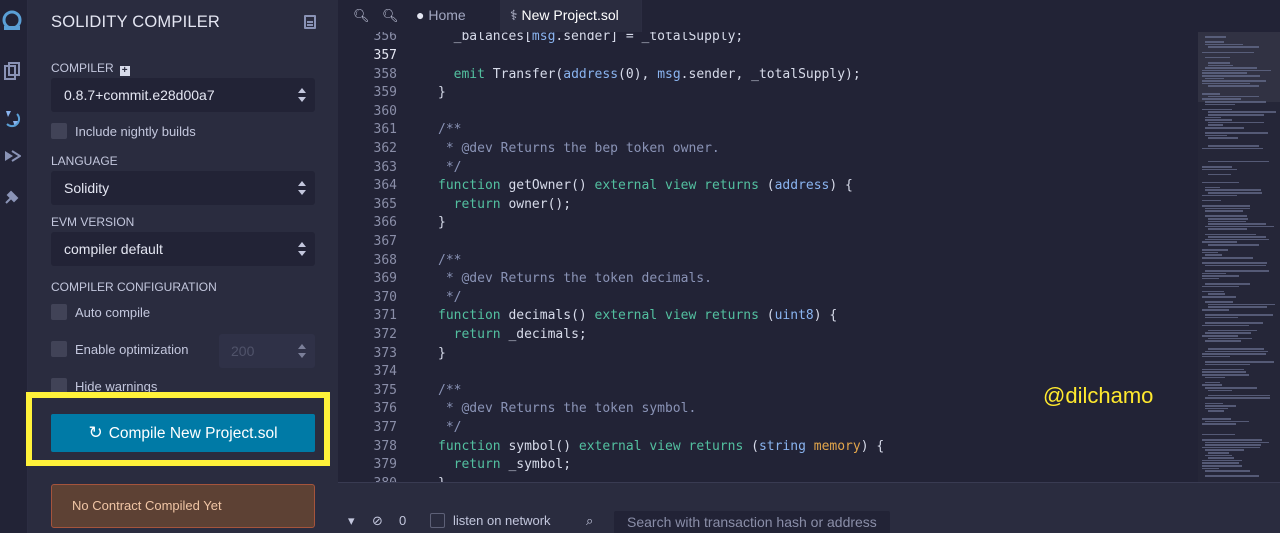 This screenshot has height=533, width=1280. Describe the element at coordinates (752, 522) in the screenshot. I see `terminal-search-input: Search with transaction hash or address` at that location.